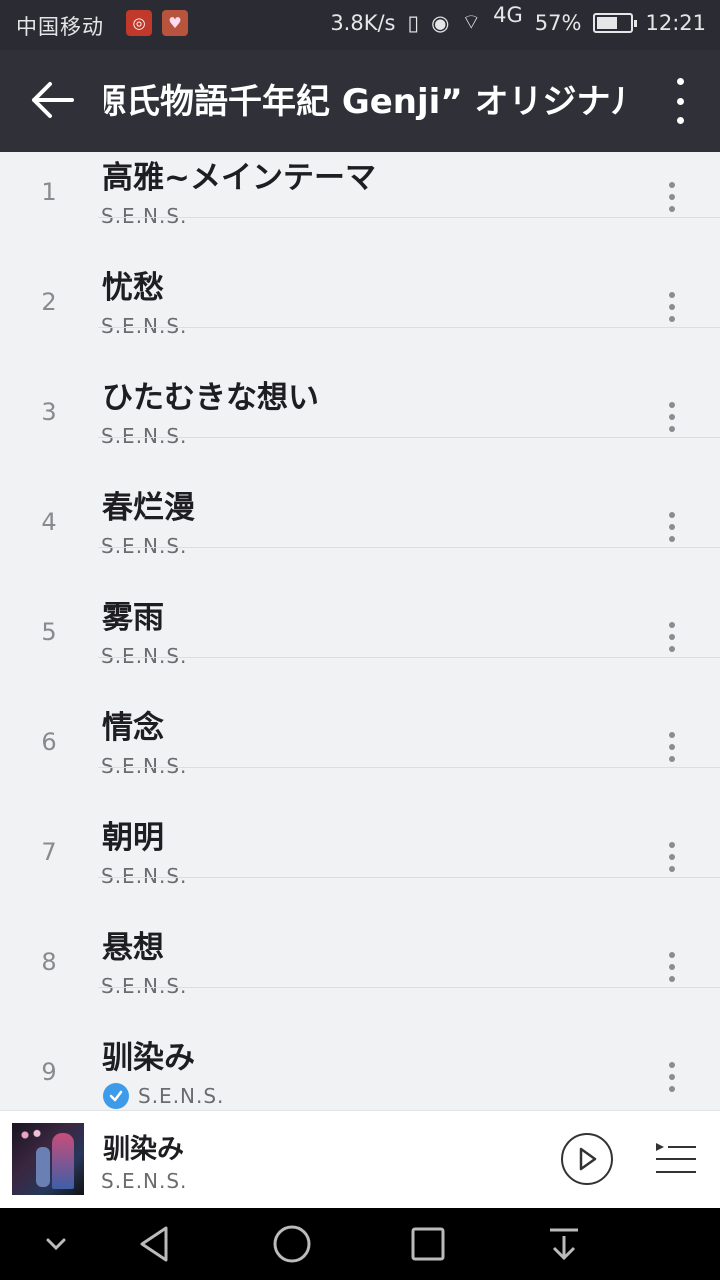 This screenshot has height=1280, width=720. Describe the element at coordinates (360, 498) in the screenshot. I see `track-row: 4 春烂漫 S.E.N.S.` at that location.